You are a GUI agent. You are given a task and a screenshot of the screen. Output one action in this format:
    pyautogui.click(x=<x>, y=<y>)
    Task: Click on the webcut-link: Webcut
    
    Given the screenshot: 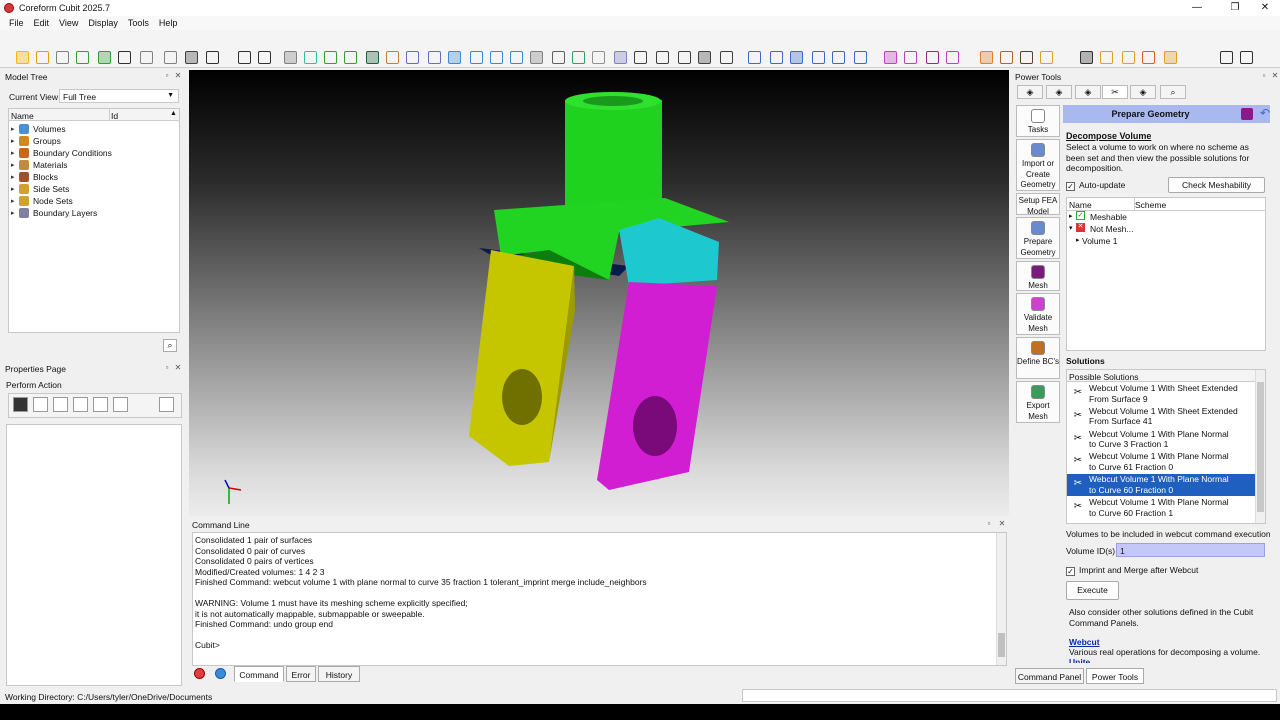 What is the action you would take?
    pyautogui.click(x=1084, y=642)
    